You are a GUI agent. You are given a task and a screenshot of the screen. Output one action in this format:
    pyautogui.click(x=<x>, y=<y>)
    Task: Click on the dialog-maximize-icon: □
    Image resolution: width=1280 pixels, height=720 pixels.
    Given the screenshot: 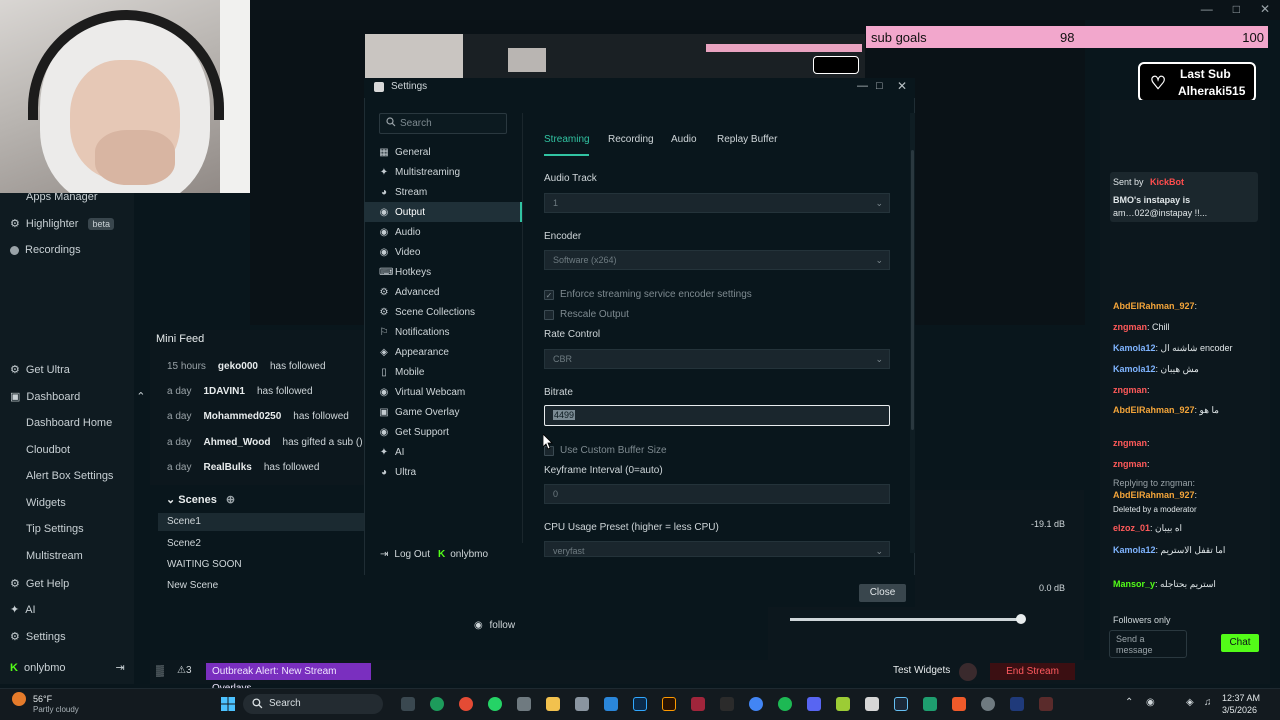 What is the action you would take?
    pyautogui.click(x=879, y=86)
    